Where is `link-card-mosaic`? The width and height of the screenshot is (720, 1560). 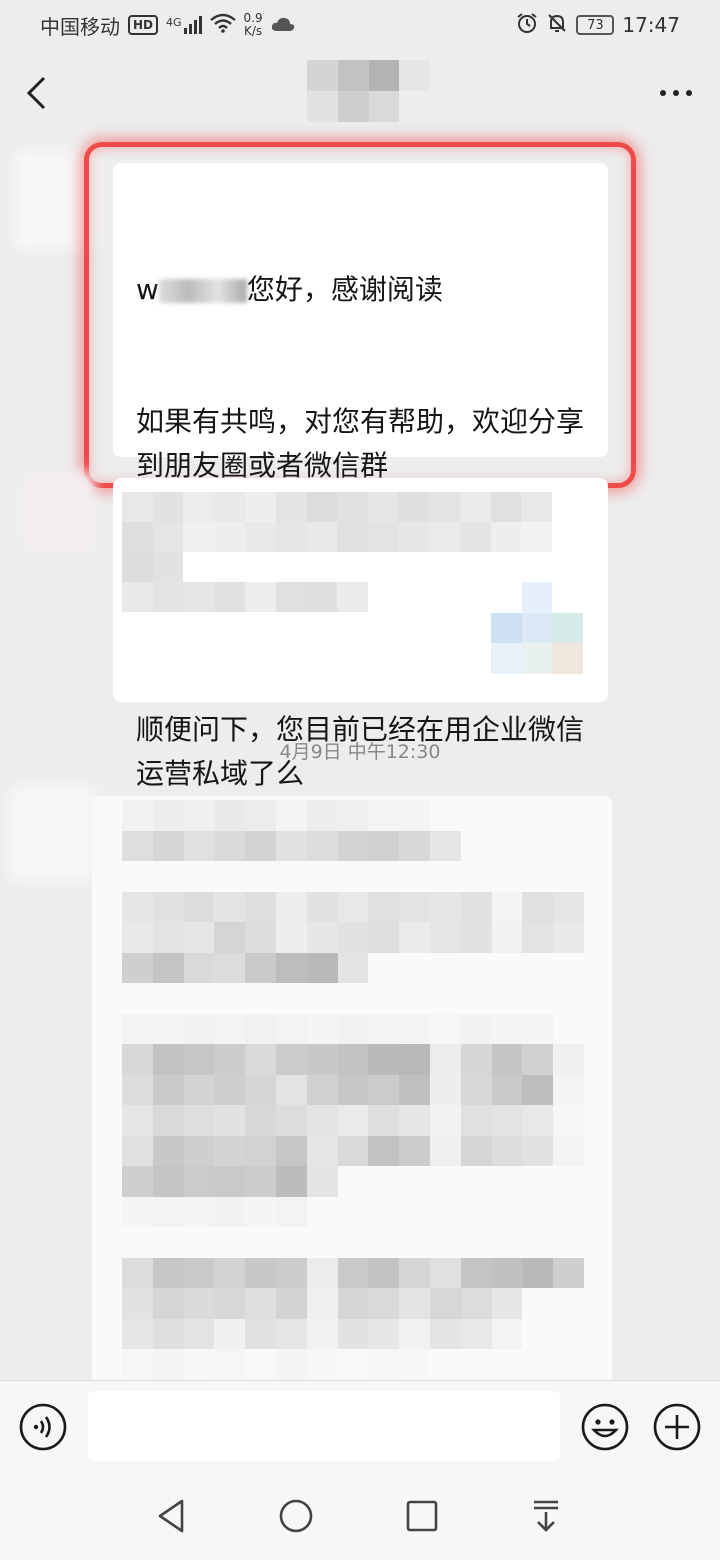 link-card-mosaic is located at coordinates (337, 552).